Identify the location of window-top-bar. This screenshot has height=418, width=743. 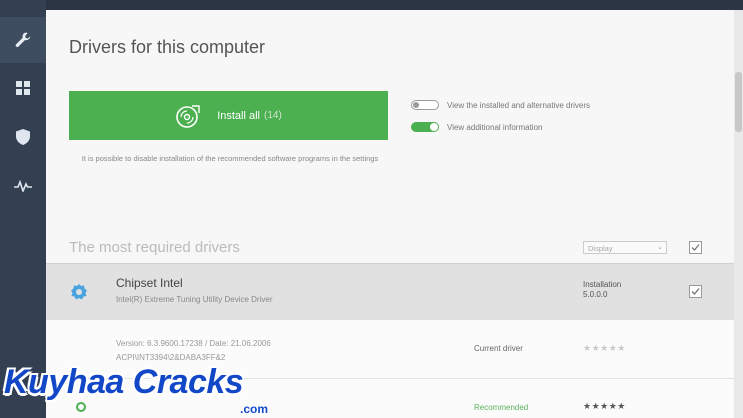
(371, 5).